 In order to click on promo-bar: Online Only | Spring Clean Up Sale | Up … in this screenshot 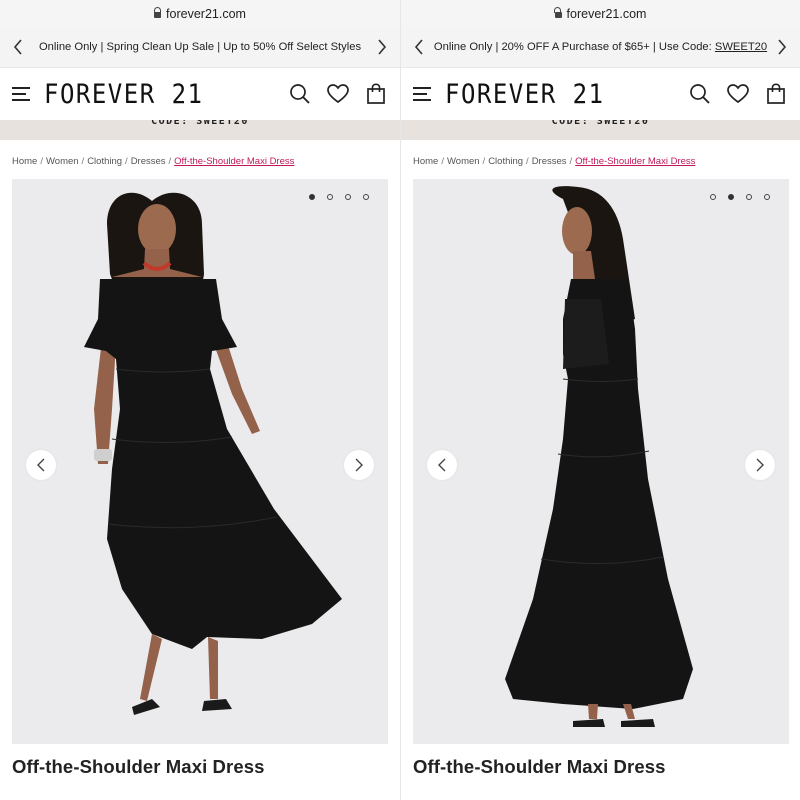, I will do `click(200, 47)`.